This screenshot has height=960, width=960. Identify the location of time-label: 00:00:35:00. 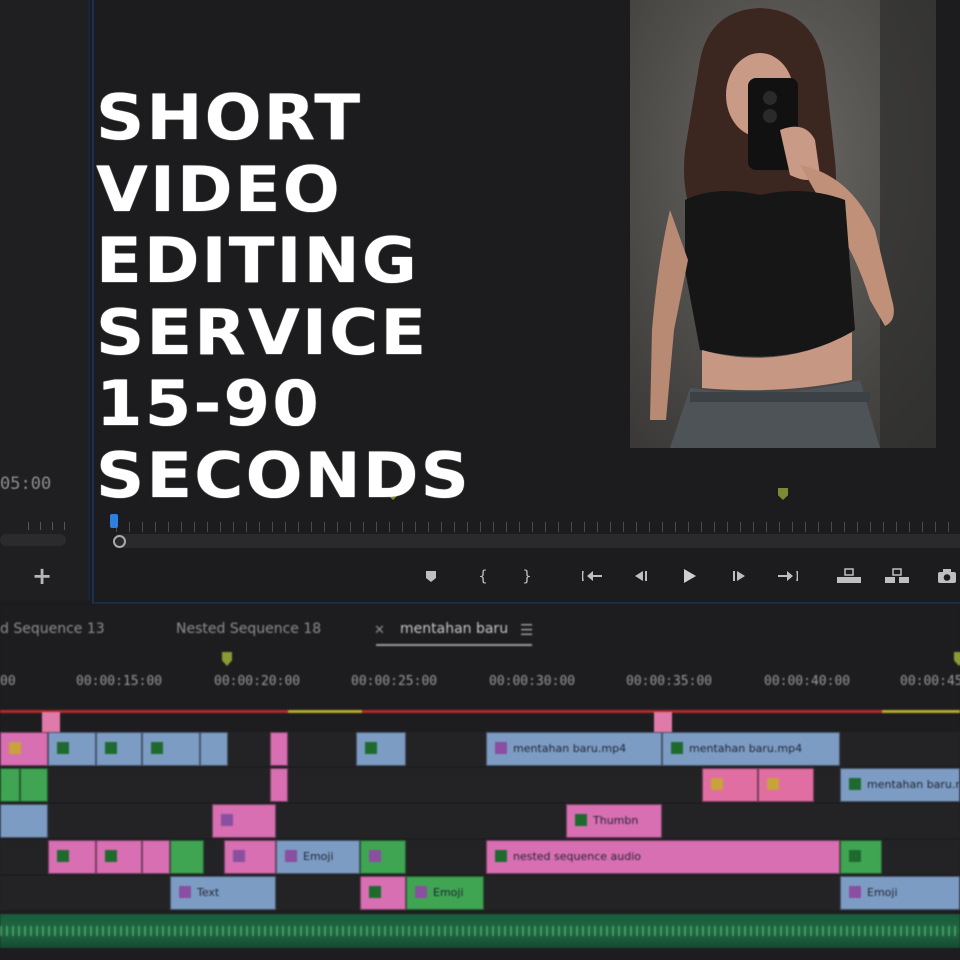
(669, 681).